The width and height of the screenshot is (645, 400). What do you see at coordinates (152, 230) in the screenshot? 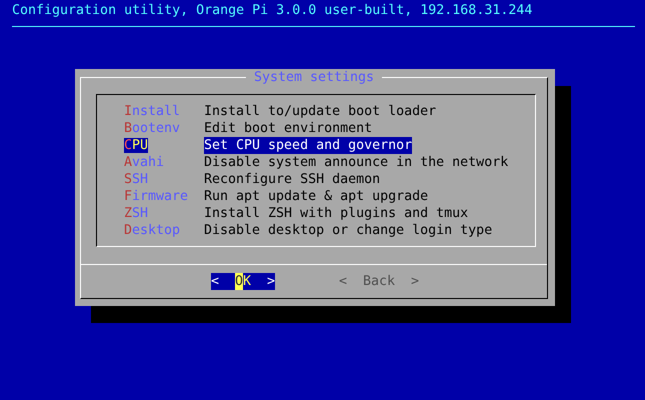
I see `menu-item: Desktop` at bounding box center [152, 230].